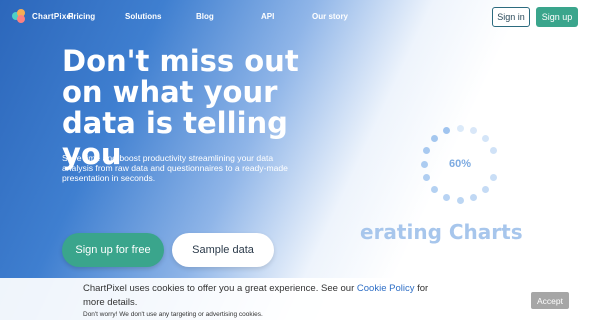 Image resolution: width=600 pixels, height=320 pixels. Describe the element at coordinates (330, 16) in the screenshot. I see `nav-link-our-story: Our story` at that location.